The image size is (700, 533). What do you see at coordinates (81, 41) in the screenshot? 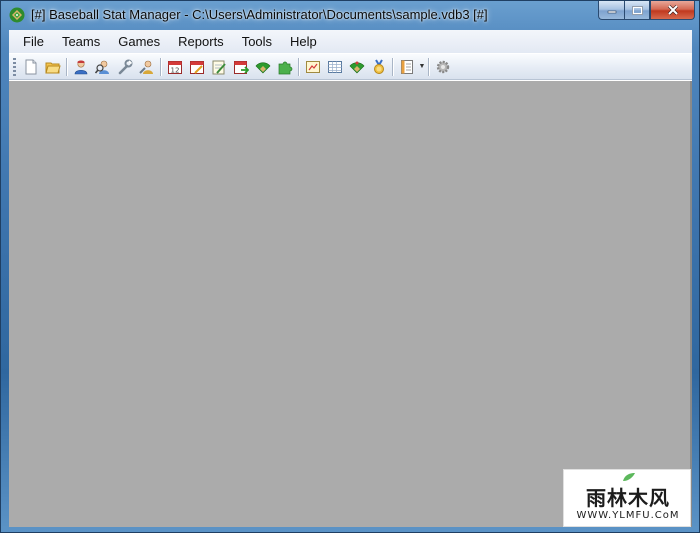
I see `menu-teams: Teams` at bounding box center [81, 41].